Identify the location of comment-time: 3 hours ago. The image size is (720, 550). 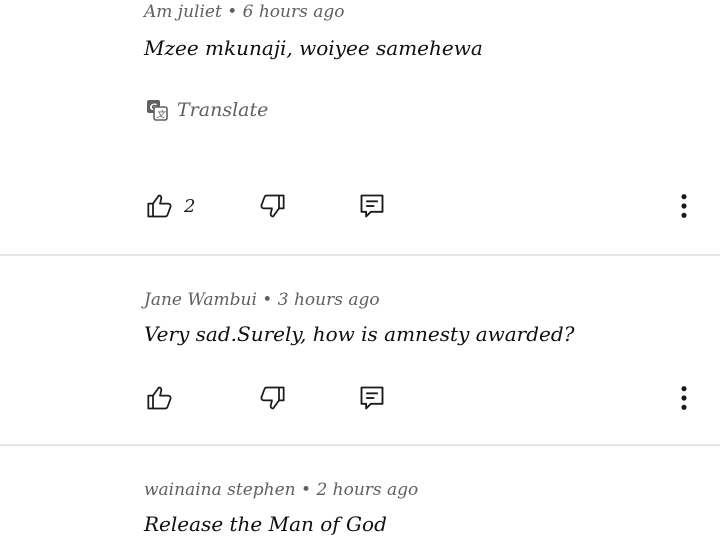
(328, 300).